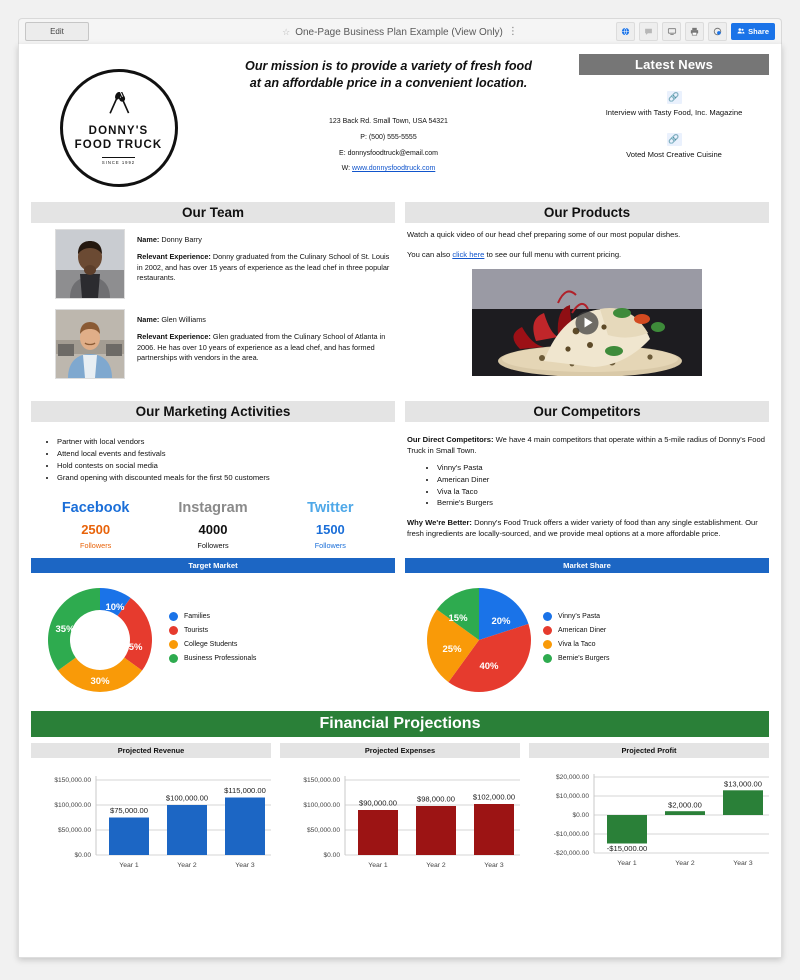  I want to click on comment-icon, so click(649, 31).